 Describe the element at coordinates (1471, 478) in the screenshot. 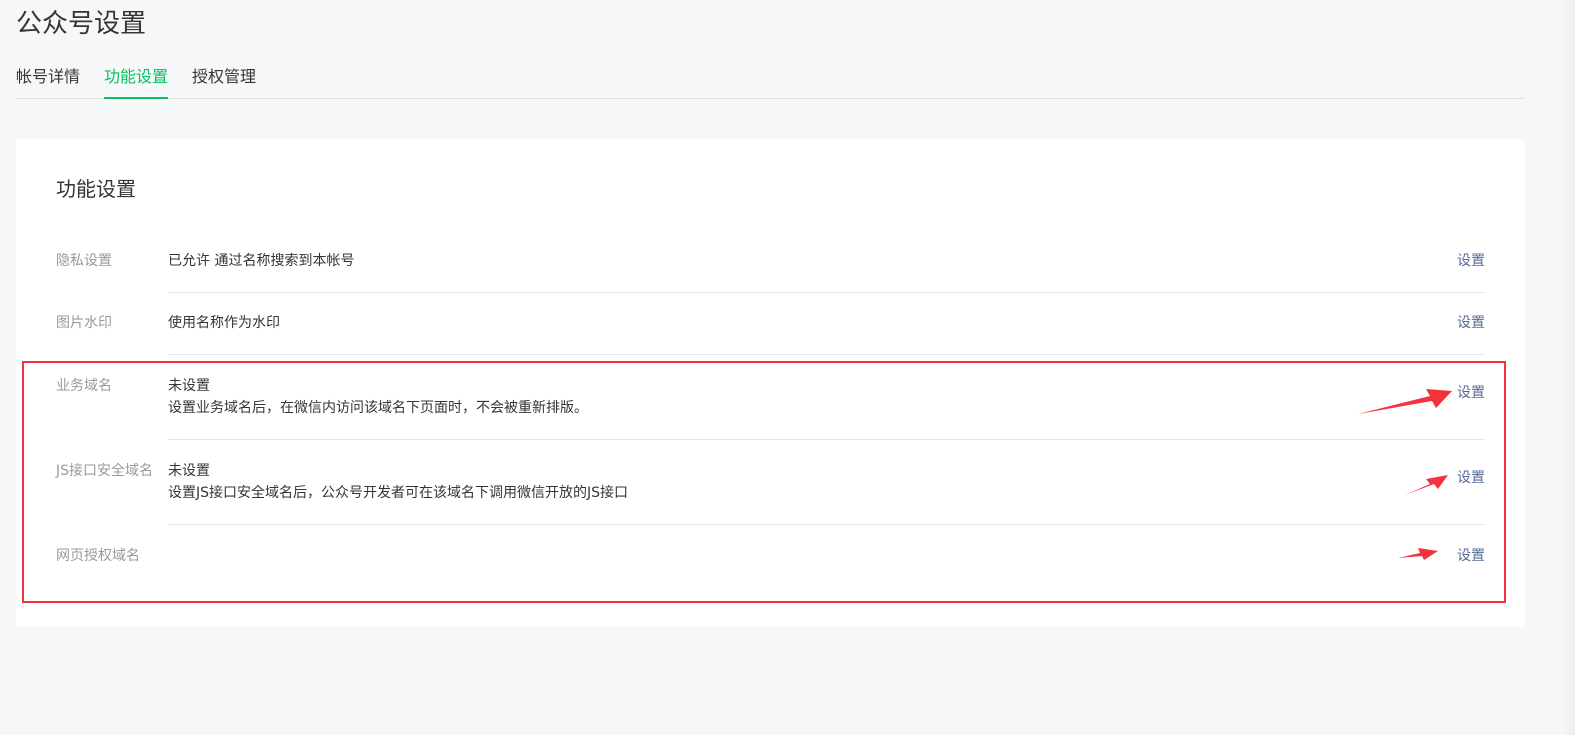

I see `js-safe-domain-settings-link: 设置` at that location.